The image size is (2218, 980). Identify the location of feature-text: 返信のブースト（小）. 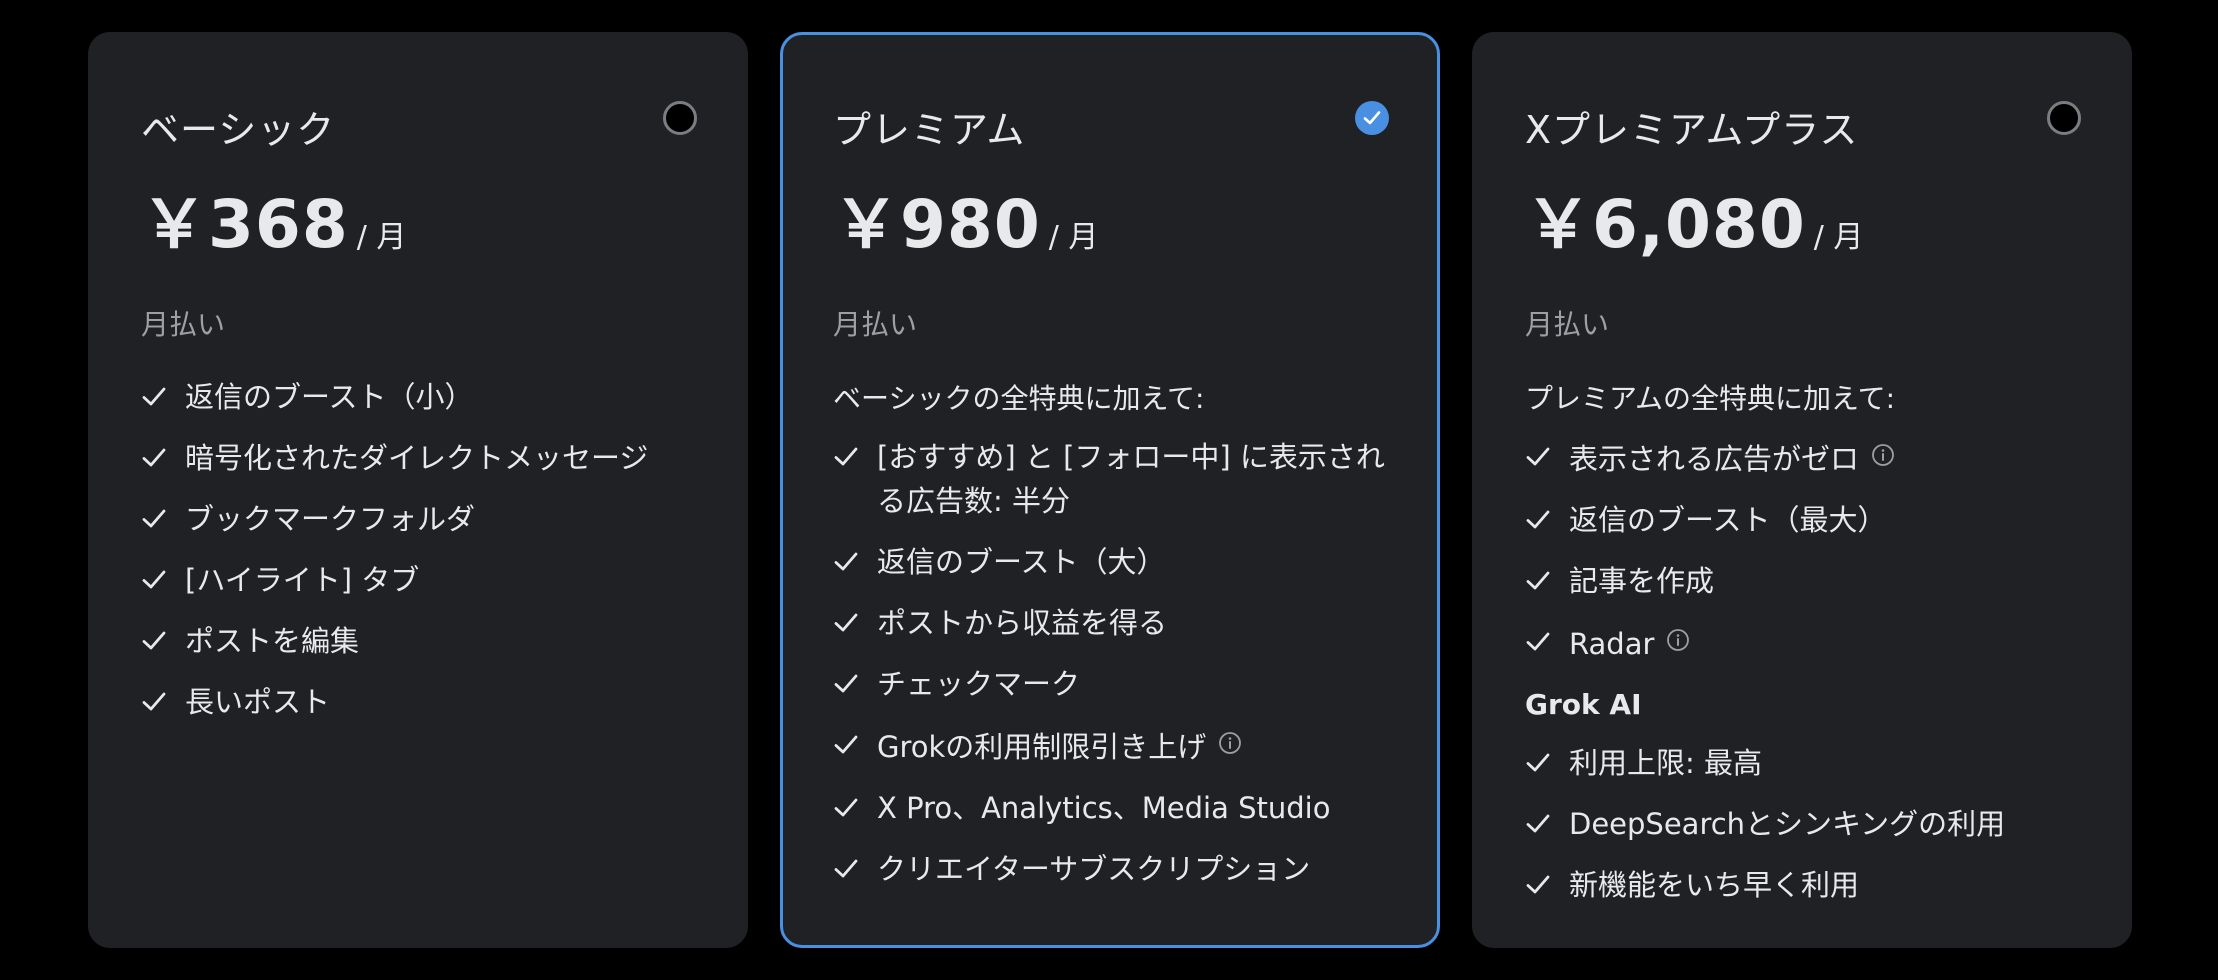
(329, 397).